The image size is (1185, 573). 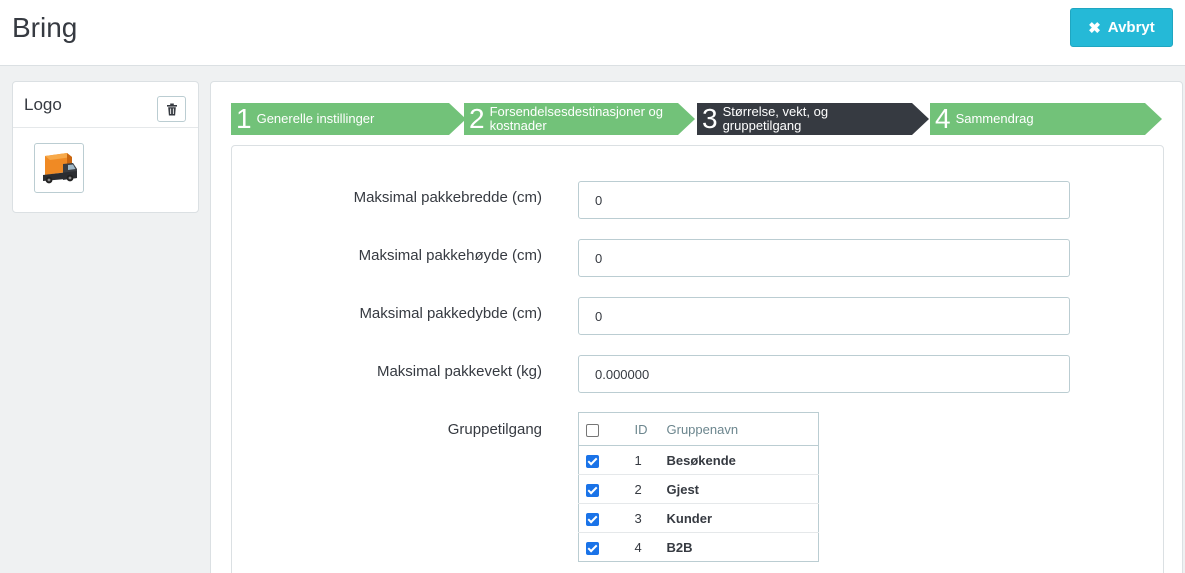 What do you see at coordinates (642, 460) in the screenshot?
I see `group-id: 1` at bounding box center [642, 460].